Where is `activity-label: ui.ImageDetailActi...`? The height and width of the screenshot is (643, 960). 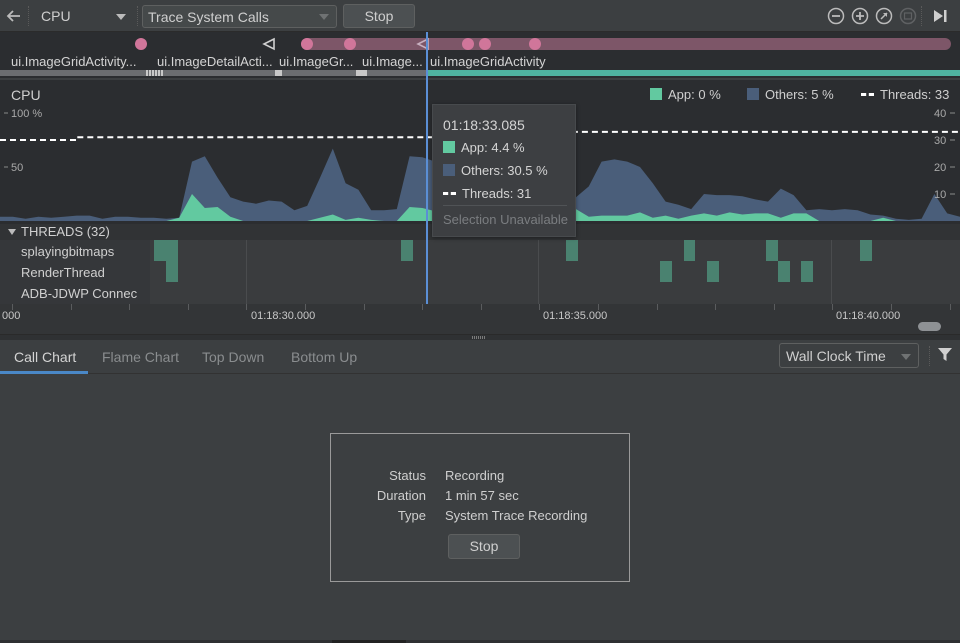
activity-label: ui.ImageDetailActi... is located at coordinates (215, 61).